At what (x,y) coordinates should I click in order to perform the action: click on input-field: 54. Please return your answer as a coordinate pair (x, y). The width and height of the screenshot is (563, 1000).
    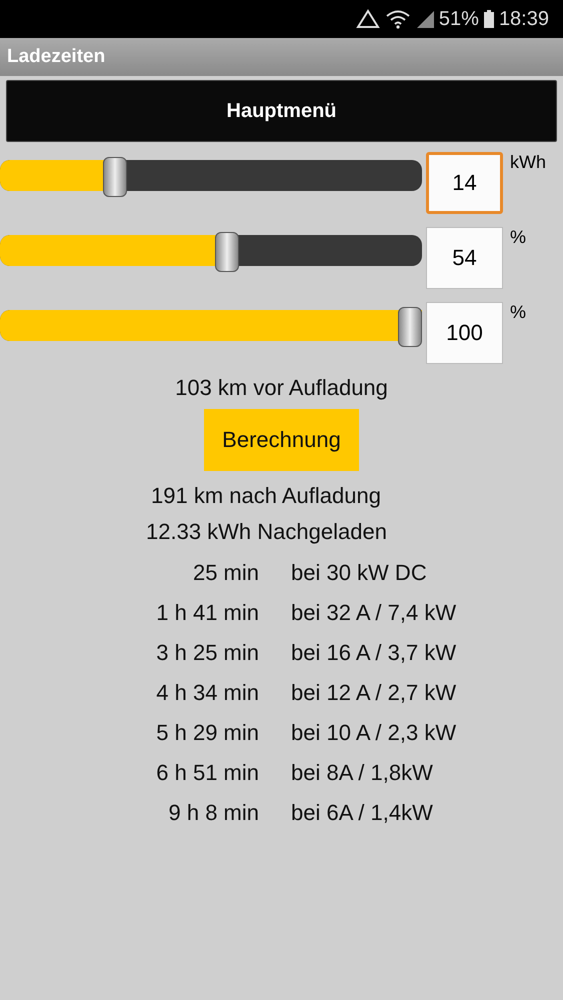
    Looking at the image, I should click on (464, 258).